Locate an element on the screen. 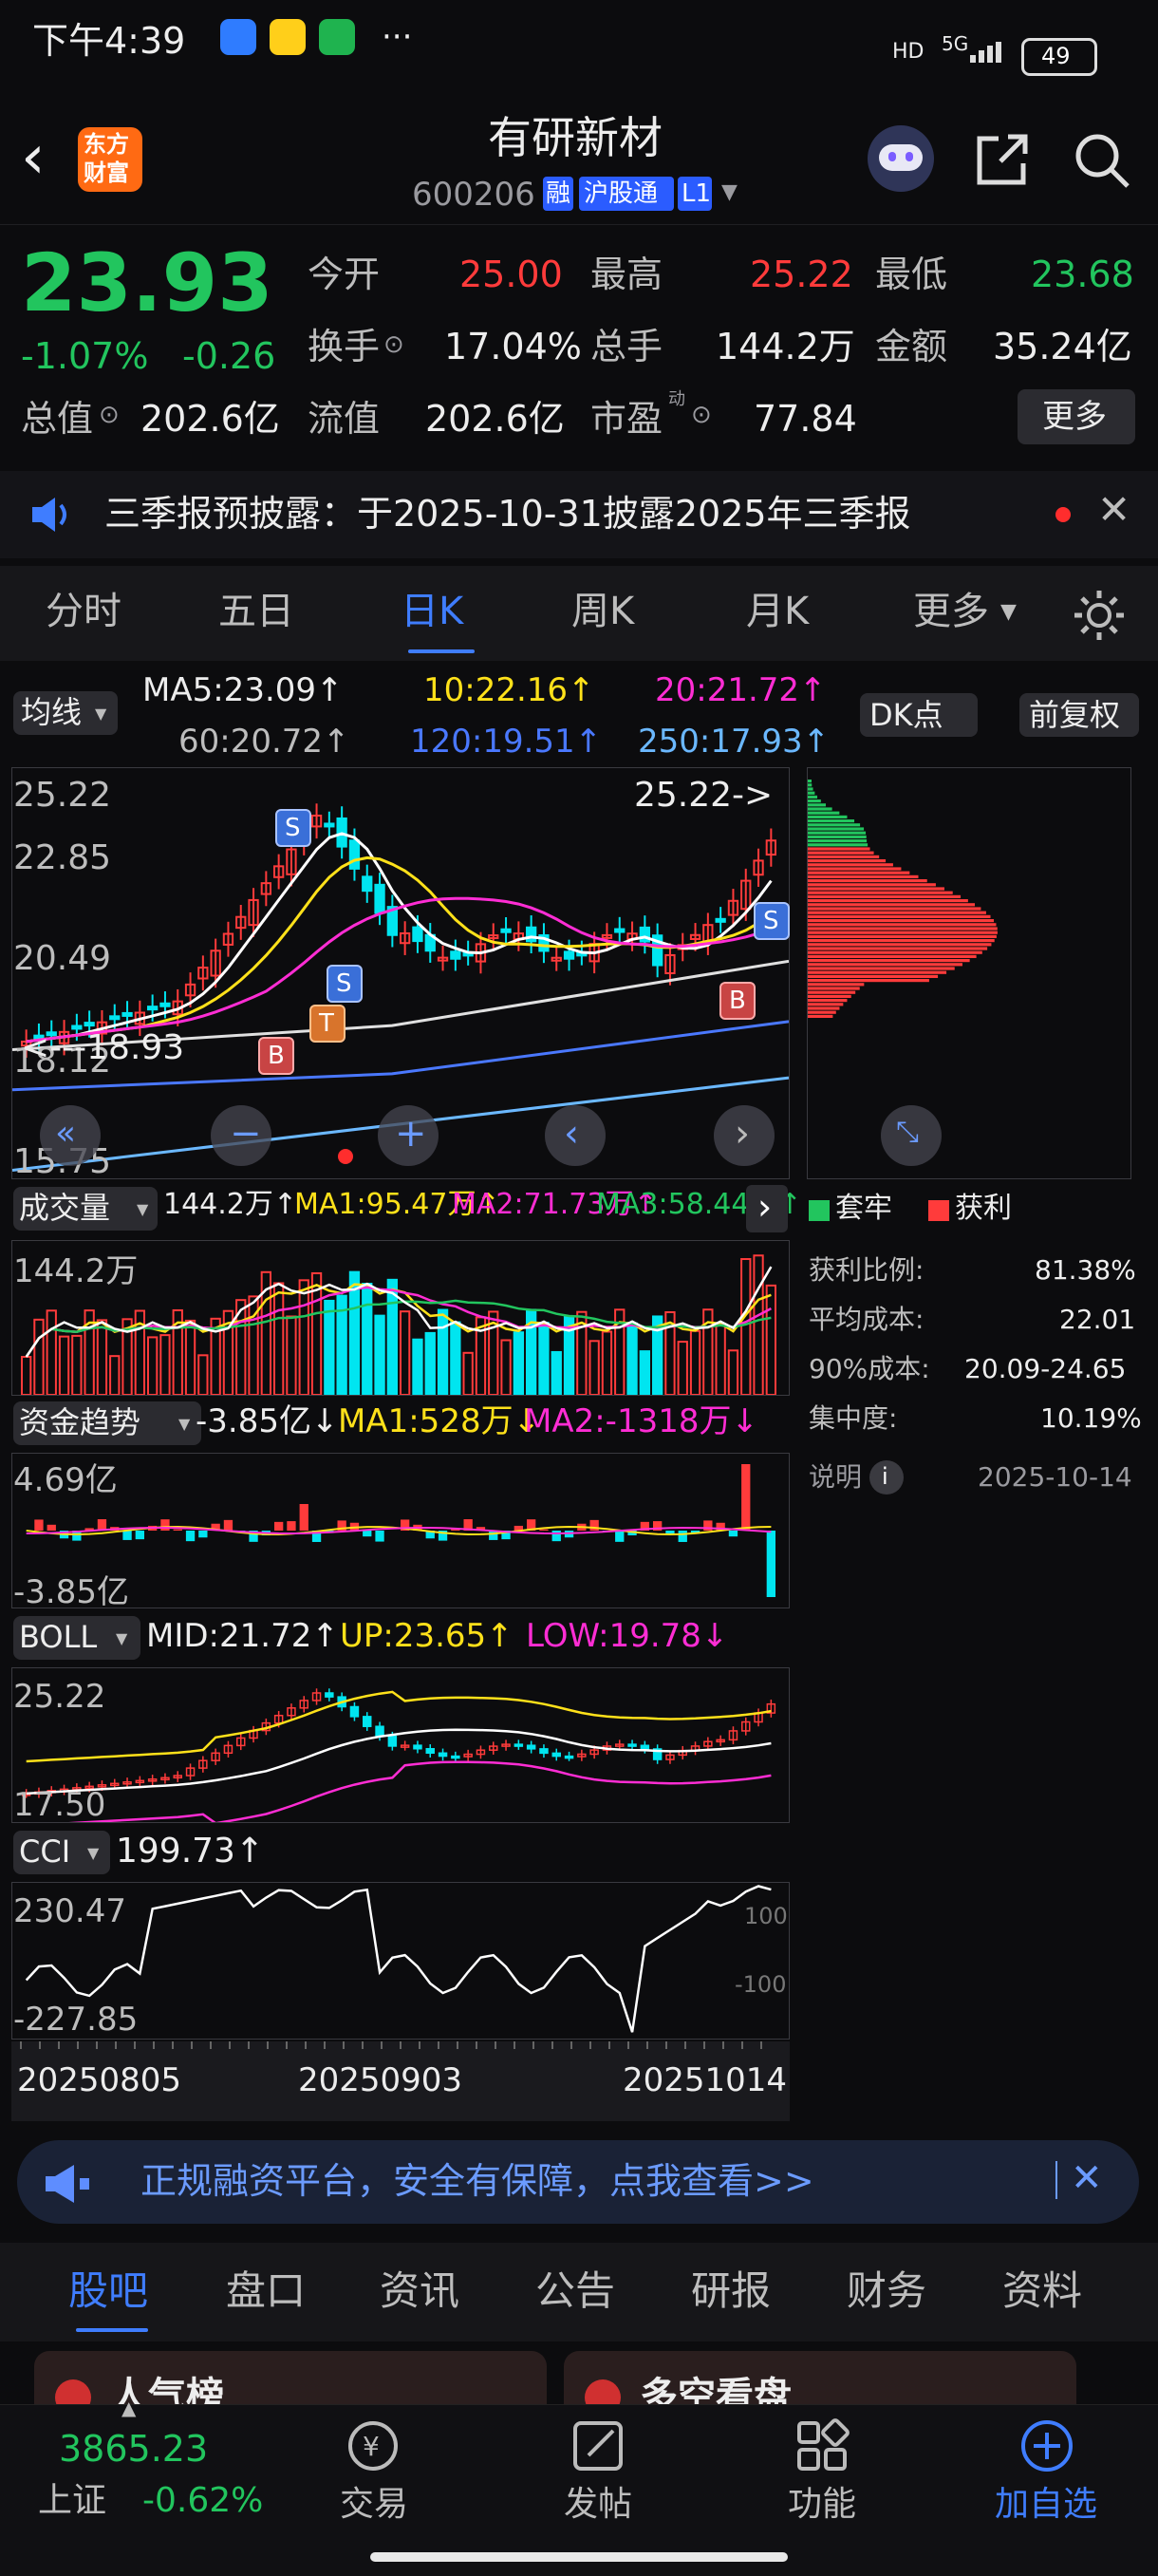 The width and height of the screenshot is (1158, 2576). chip-stat-label: 平均成本: is located at coordinates (866, 1320).